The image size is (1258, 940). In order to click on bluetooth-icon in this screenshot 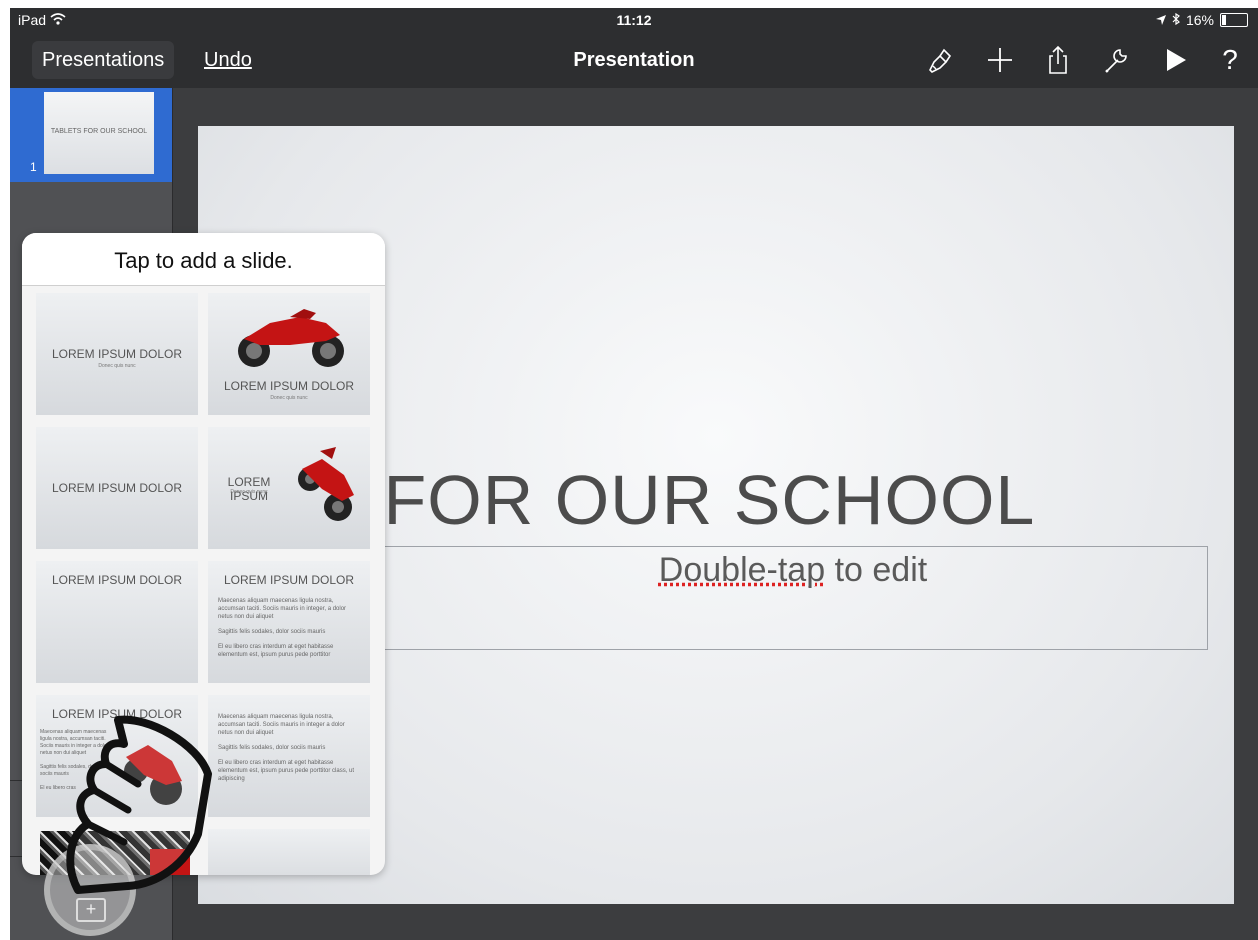, I will do `click(1176, 20)`.